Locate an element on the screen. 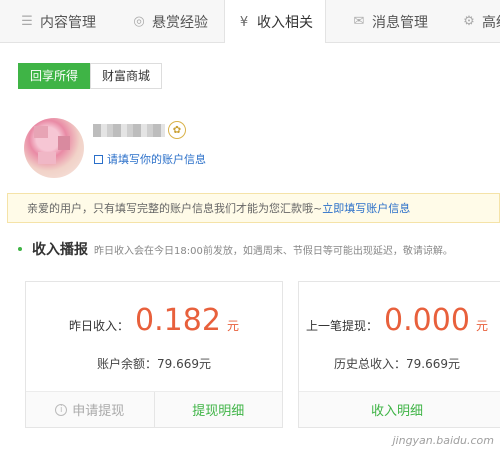 The height and width of the screenshot is (453, 500). last-withdraw-value: 0.000 is located at coordinates (427, 320).